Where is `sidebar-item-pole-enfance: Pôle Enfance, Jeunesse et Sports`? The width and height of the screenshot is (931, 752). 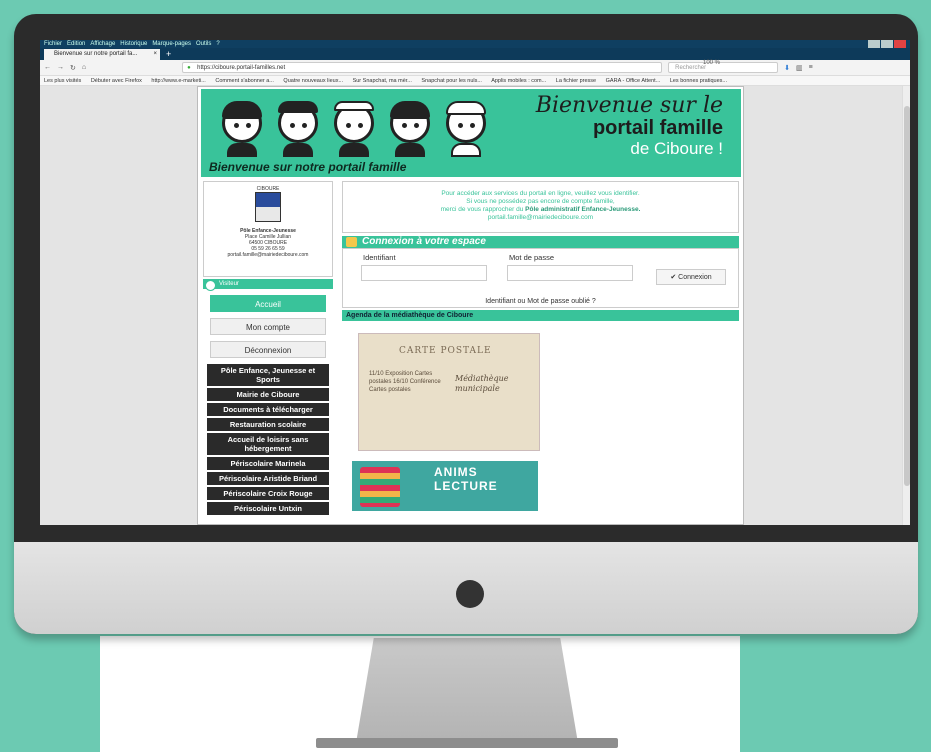 sidebar-item-pole-enfance: Pôle Enfance, Jeunesse et Sports is located at coordinates (268, 375).